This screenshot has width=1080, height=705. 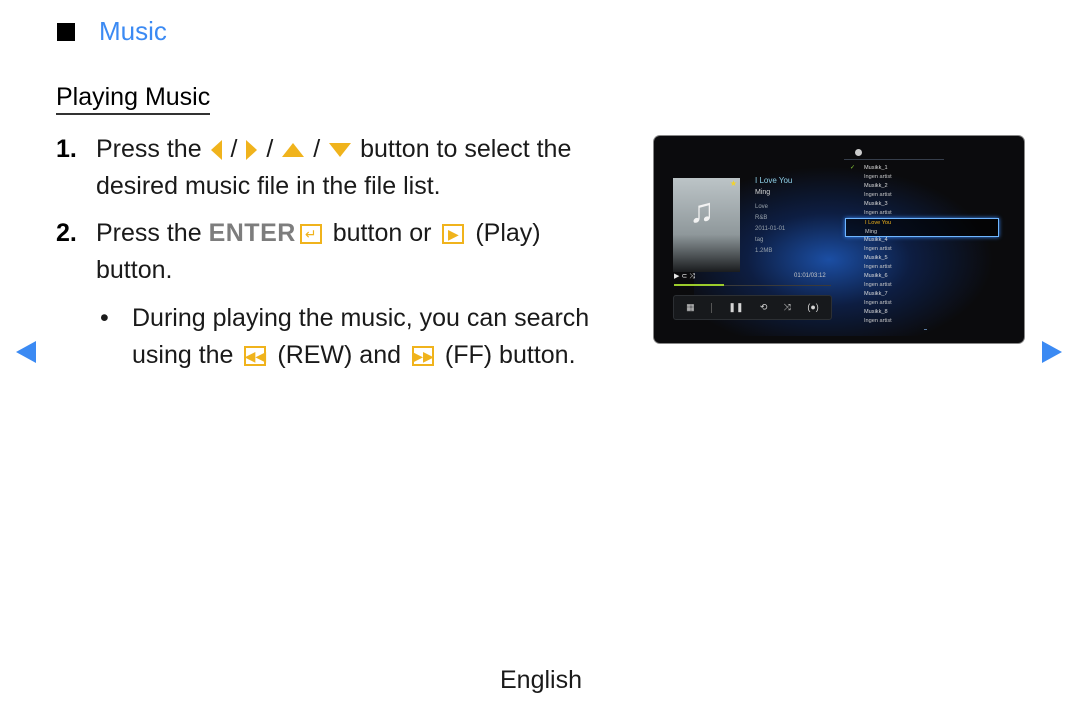 What do you see at coordinates (693, 276) in the screenshot?
I see `shuffle-icon: ⤨` at bounding box center [693, 276].